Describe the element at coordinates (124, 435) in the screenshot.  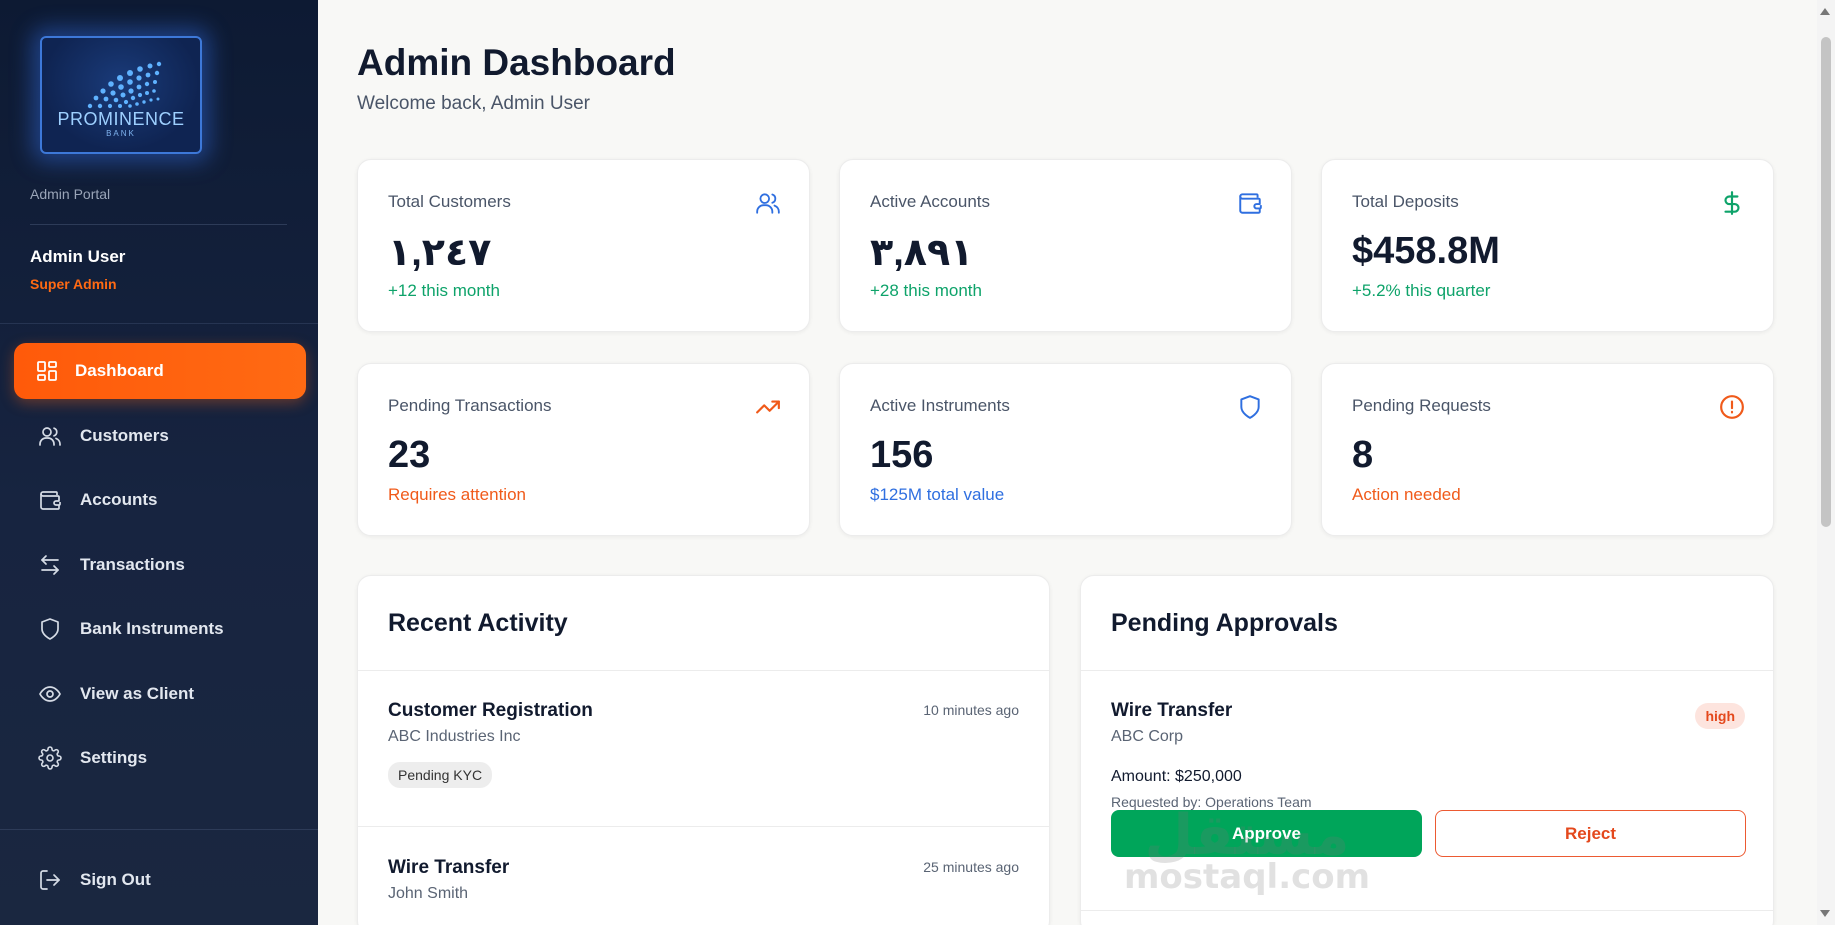
I see `sidebar-item-label: Customers` at that location.